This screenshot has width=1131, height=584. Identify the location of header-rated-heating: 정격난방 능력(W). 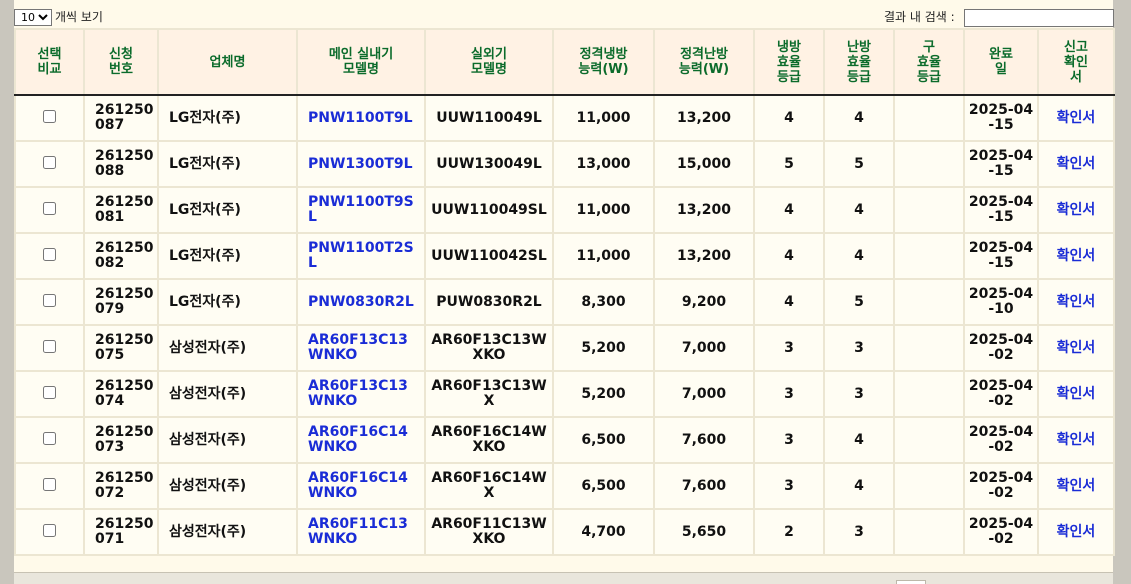
(704, 62).